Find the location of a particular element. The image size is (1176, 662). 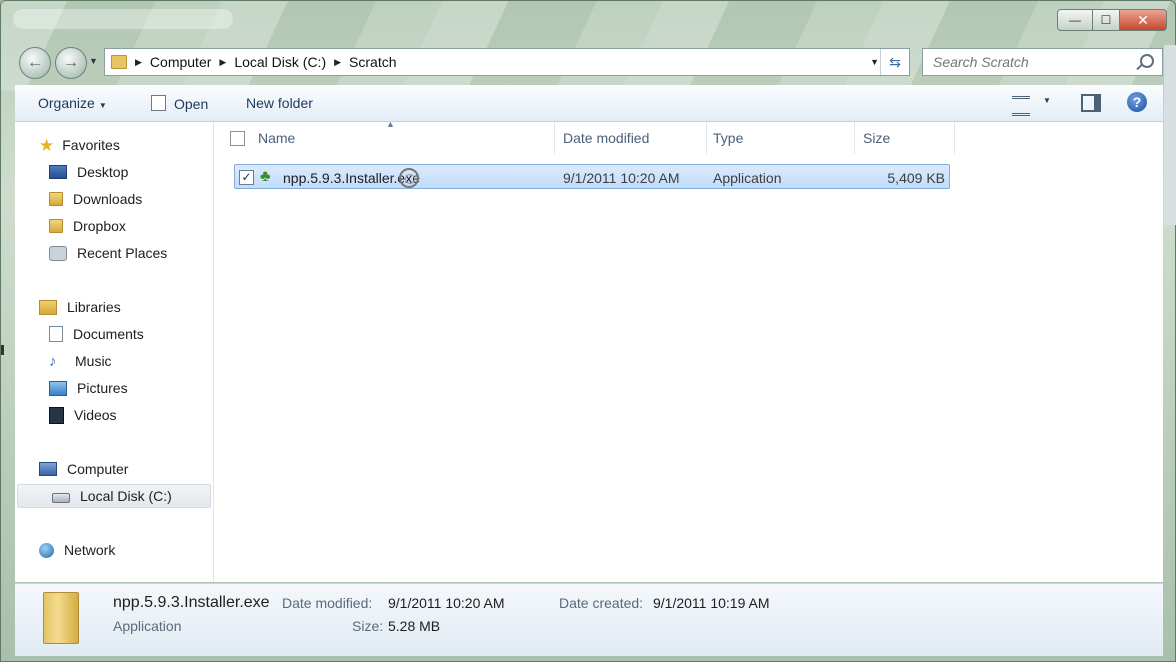

column-header-date-modified: Date modified is located at coordinates (635, 138).